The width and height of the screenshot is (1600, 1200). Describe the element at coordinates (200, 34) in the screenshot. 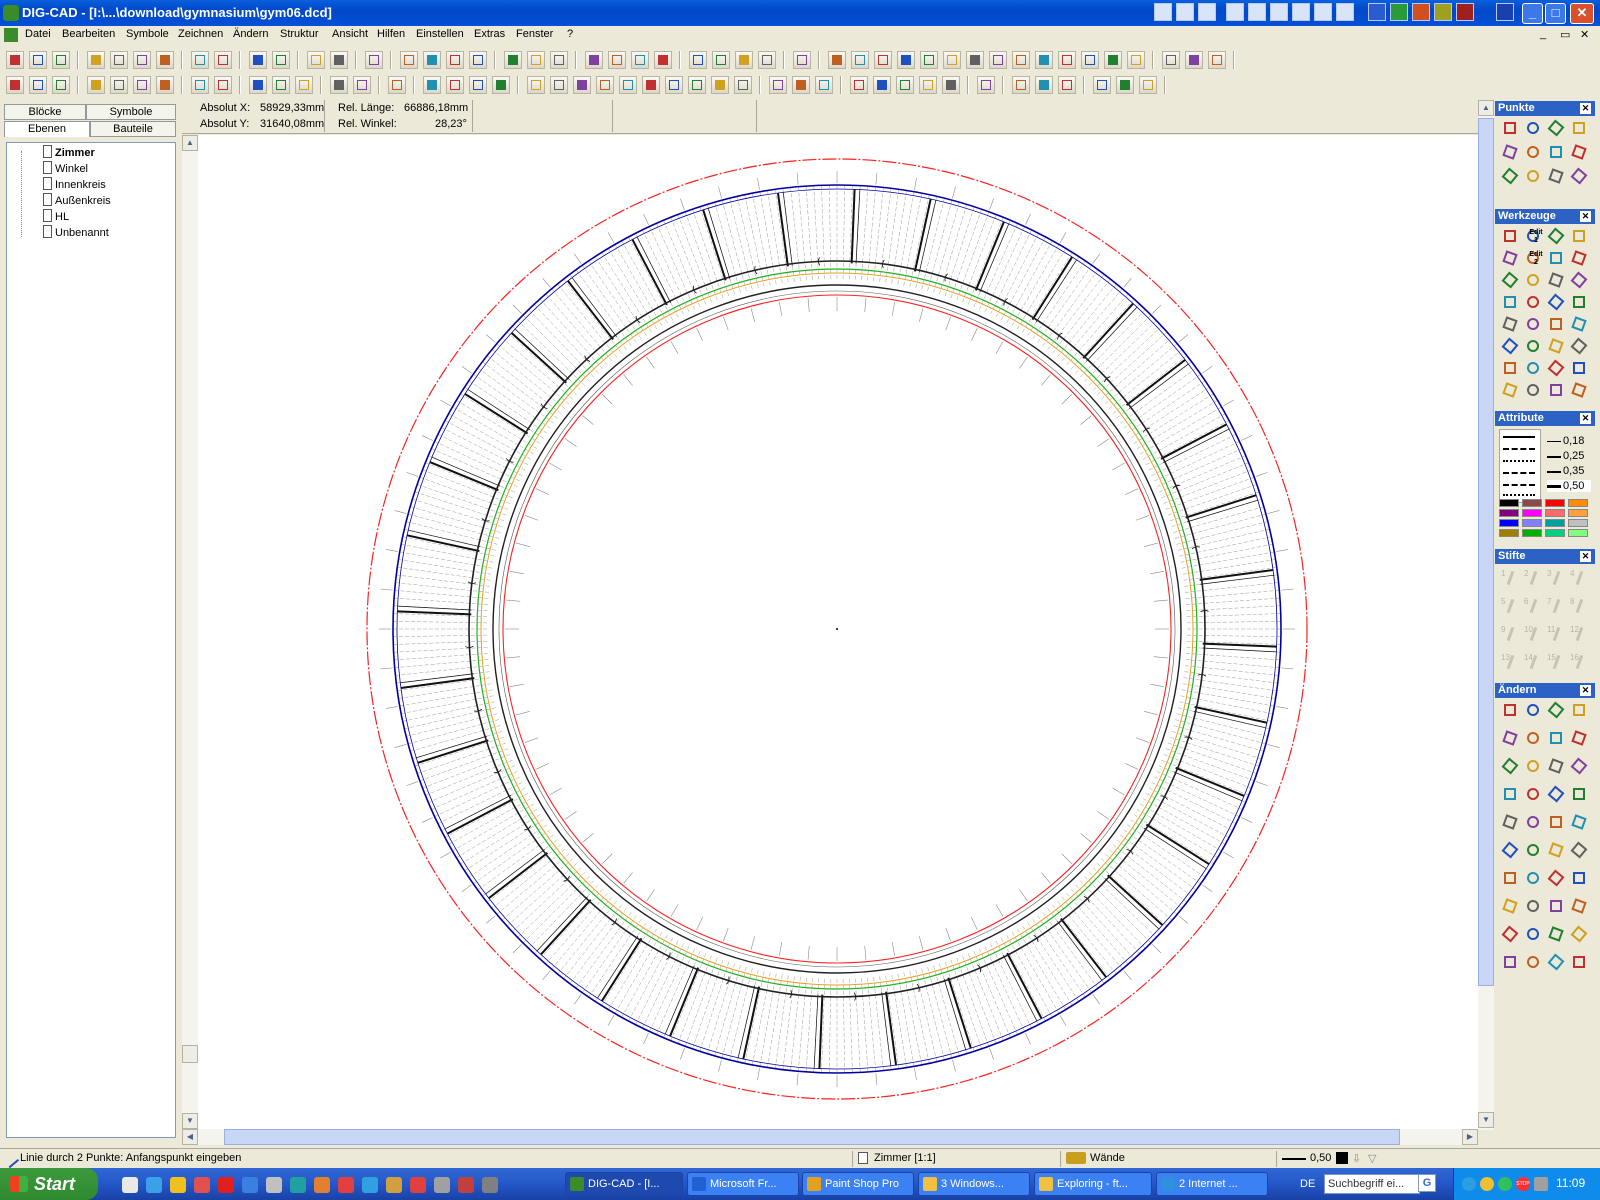

I see `menu-zeichnen: Zeichnen` at that location.